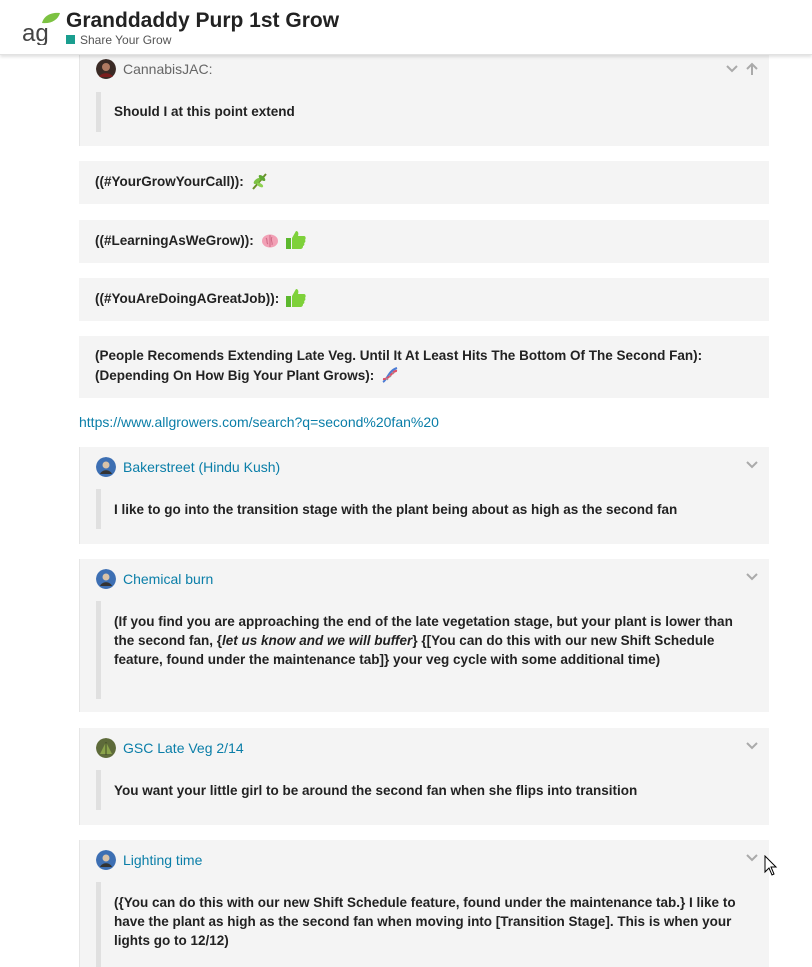 The image size is (812, 967). Describe the element at coordinates (426, 112) in the screenshot. I see `quote-body: Should I at this point extend` at that location.